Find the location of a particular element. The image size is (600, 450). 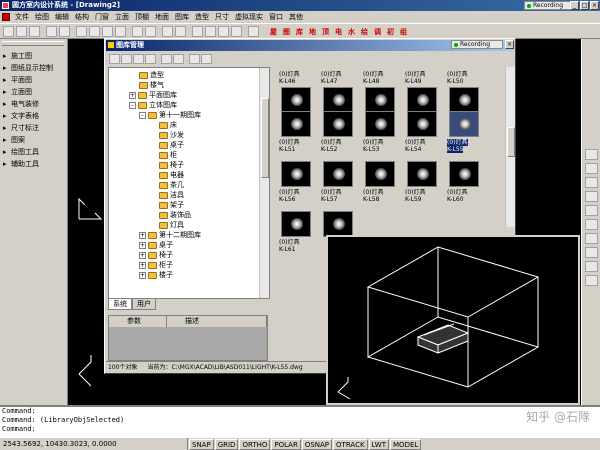

left-item-text-table: 文字表格 is located at coordinates (21, 116).